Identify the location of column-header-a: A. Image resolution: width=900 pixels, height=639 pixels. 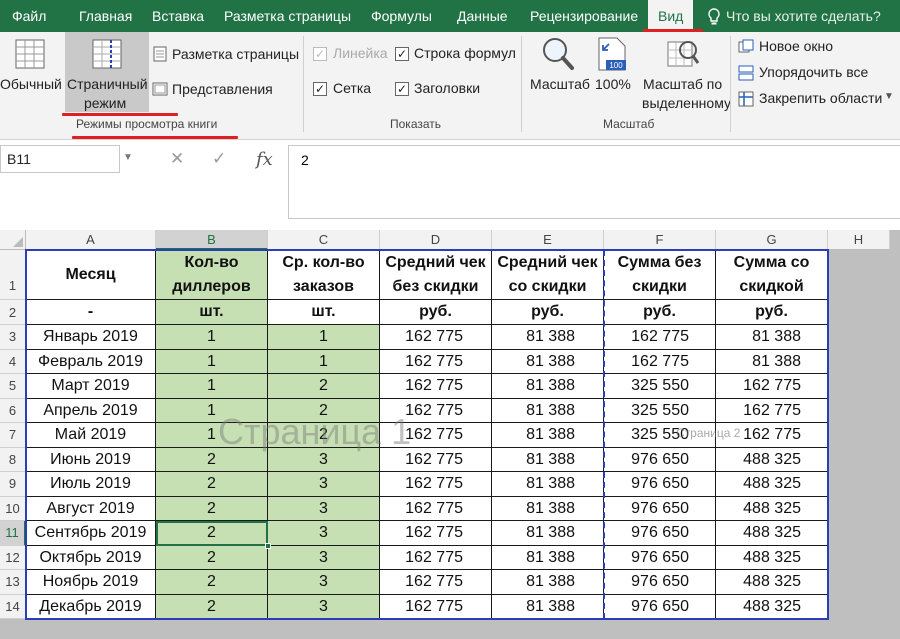
(91, 240).